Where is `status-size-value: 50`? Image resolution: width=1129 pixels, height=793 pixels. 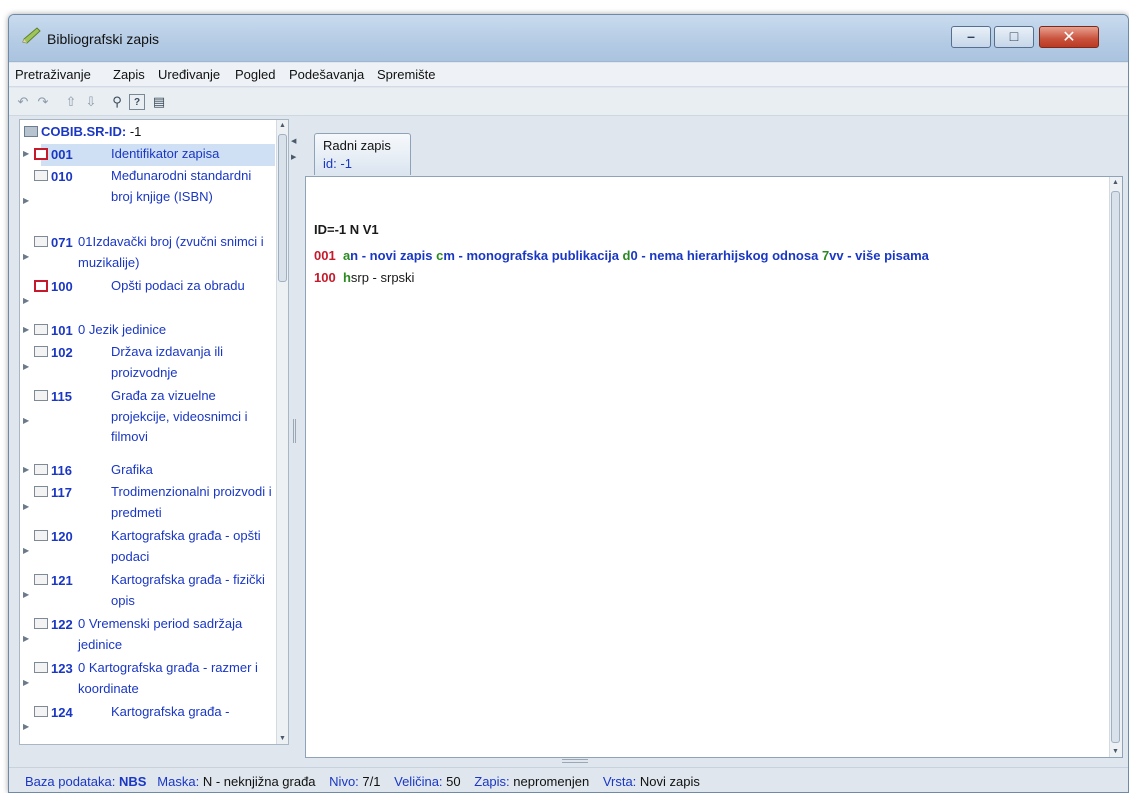 status-size-value: 50 is located at coordinates (453, 781).